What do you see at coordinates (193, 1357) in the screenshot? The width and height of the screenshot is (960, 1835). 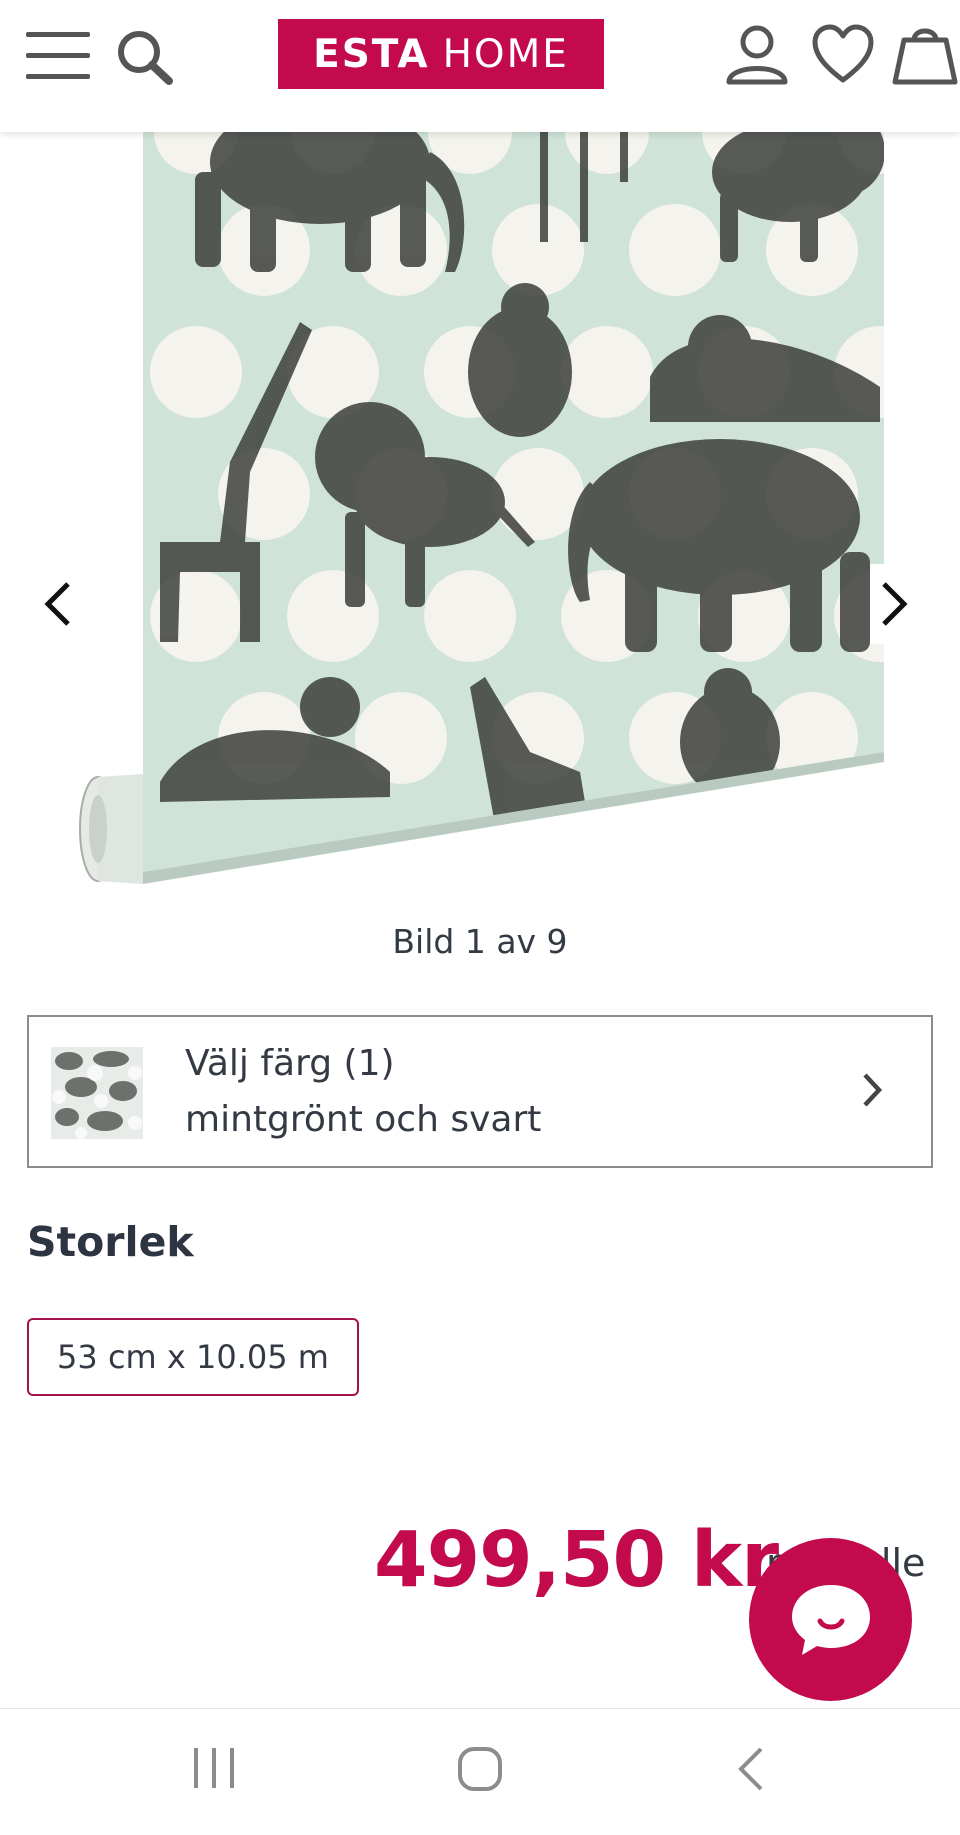 I see `size-option-button: 53 cm x 10.05 m` at bounding box center [193, 1357].